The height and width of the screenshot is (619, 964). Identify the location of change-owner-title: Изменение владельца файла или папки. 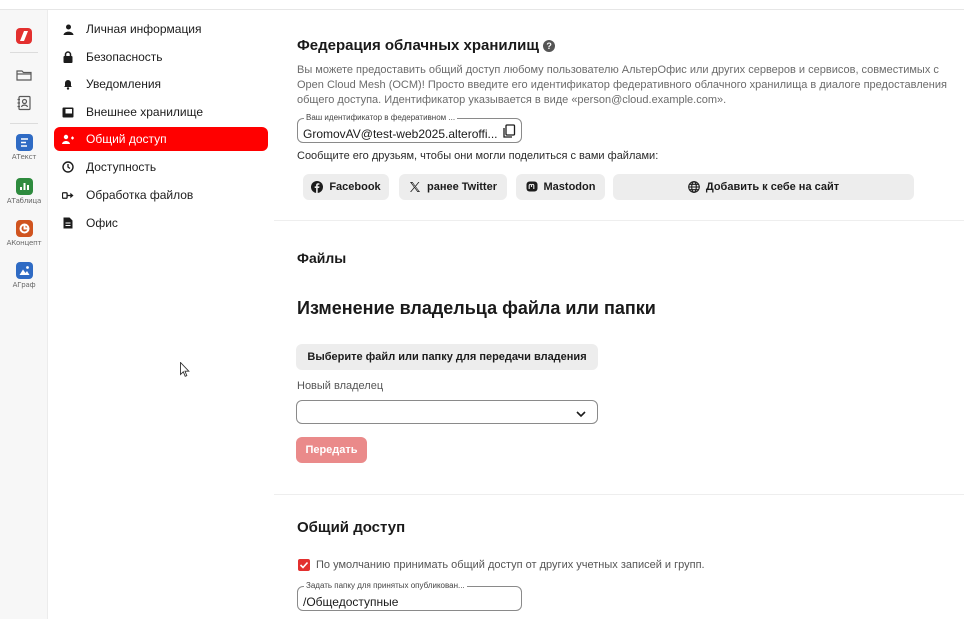
(476, 308).